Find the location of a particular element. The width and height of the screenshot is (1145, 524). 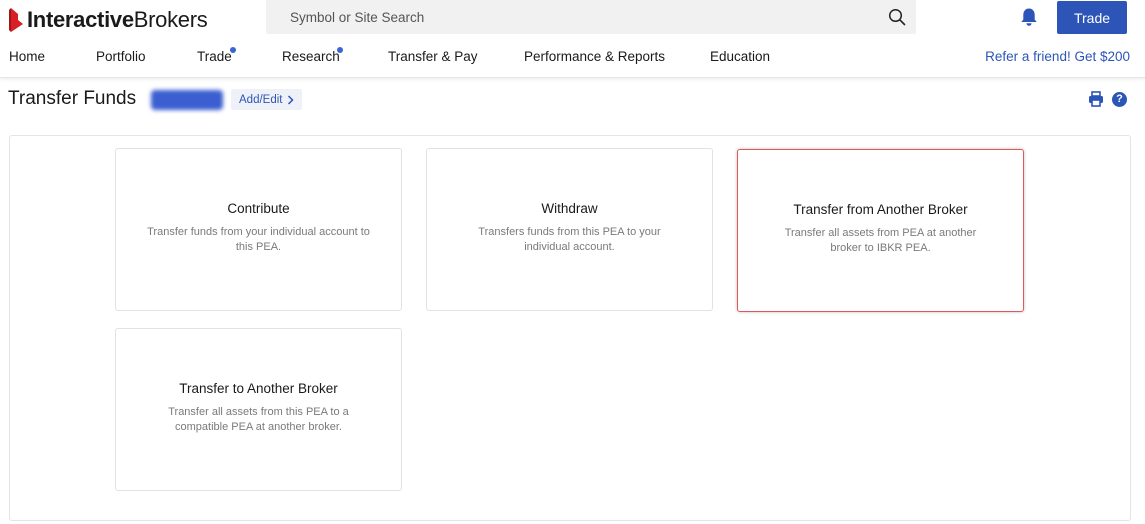

nav-item-research: Research is located at coordinates (311, 56).